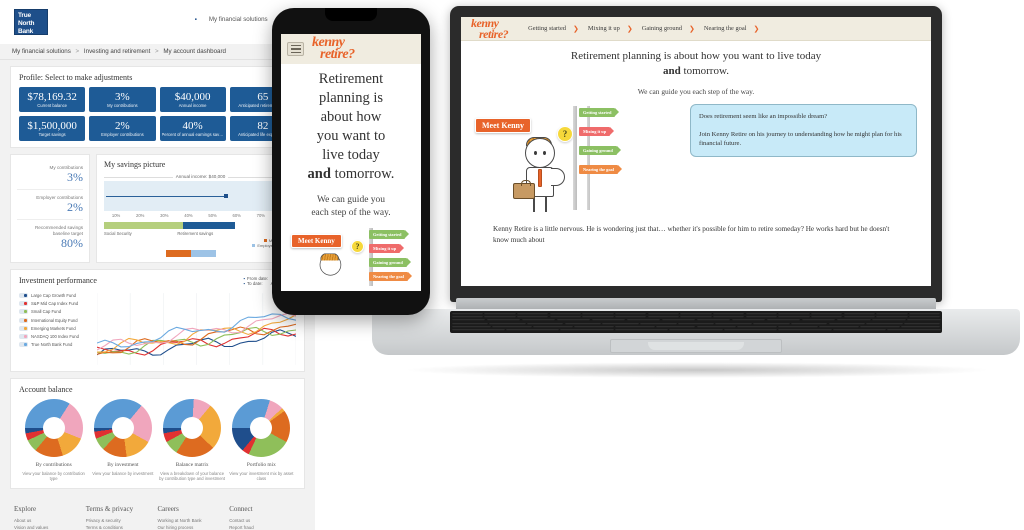 The height and width of the screenshot is (530, 1024). I want to click on meet-kenny-label: Meet Kenny, so click(503, 125).